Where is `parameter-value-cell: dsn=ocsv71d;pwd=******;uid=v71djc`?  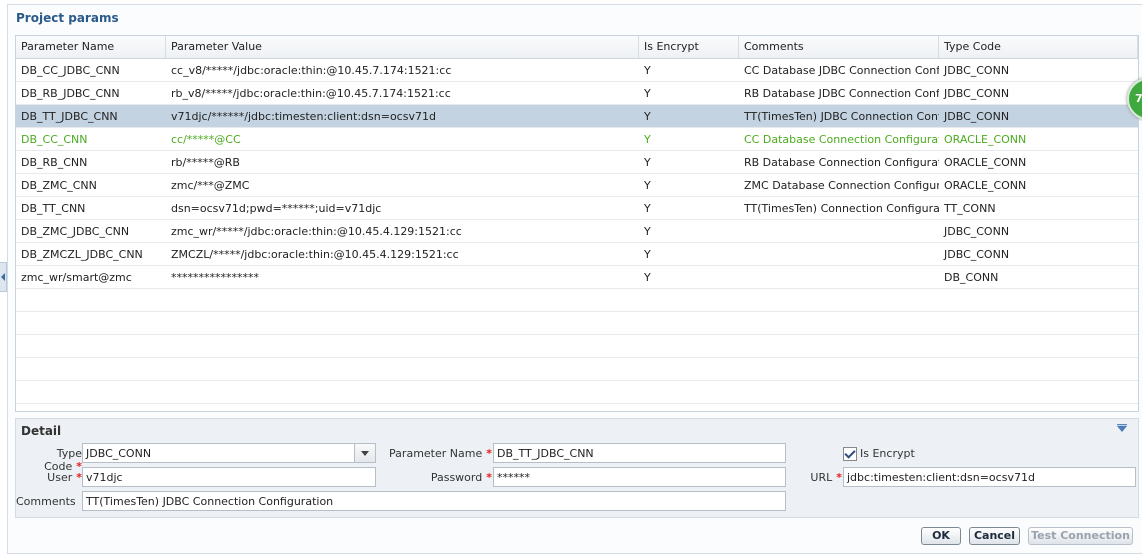
parameter-value-cell: dsn=ocsv71d;pwd=******;uid=v71djc is located at coordinates (276, 208).